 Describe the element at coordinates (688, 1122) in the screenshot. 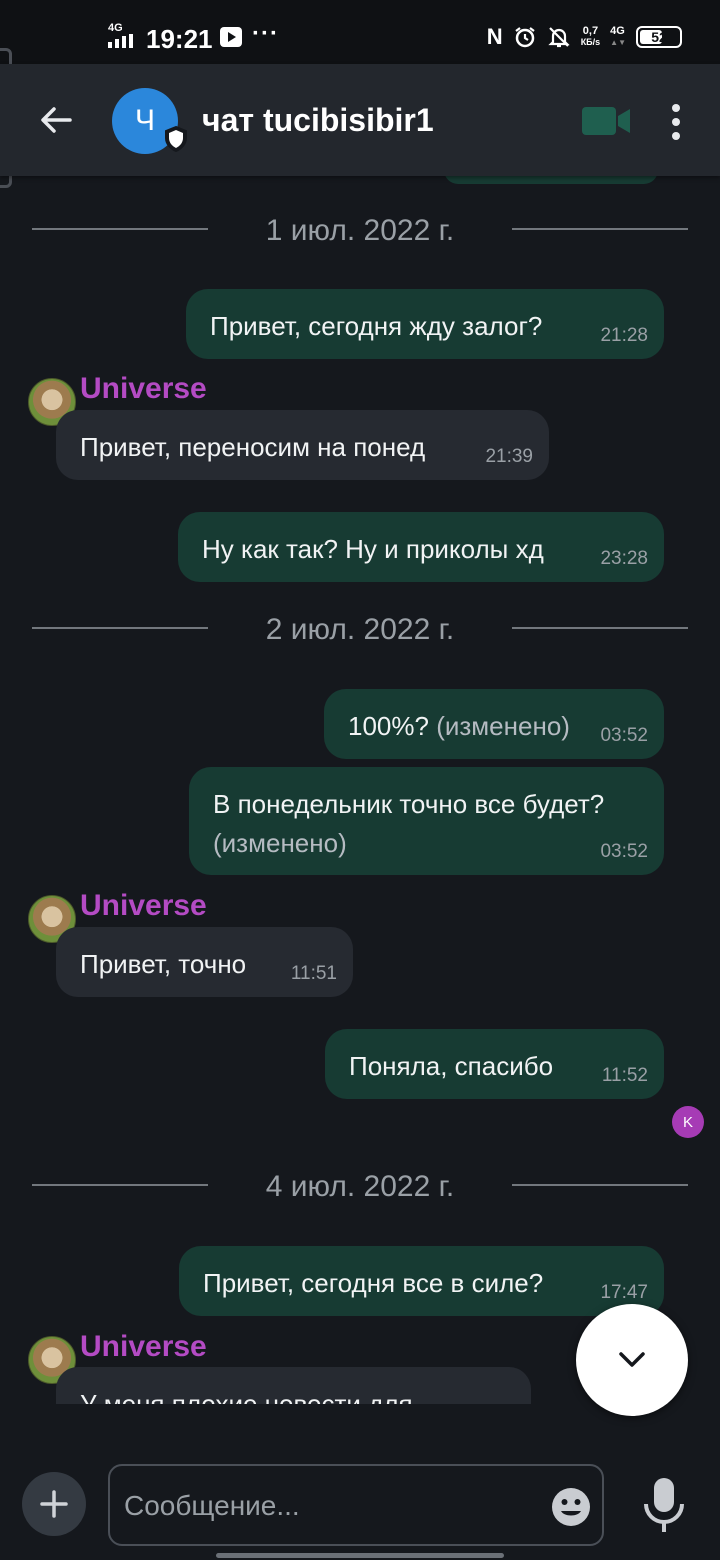

I see `read-receipt-avatar: K` at that location.